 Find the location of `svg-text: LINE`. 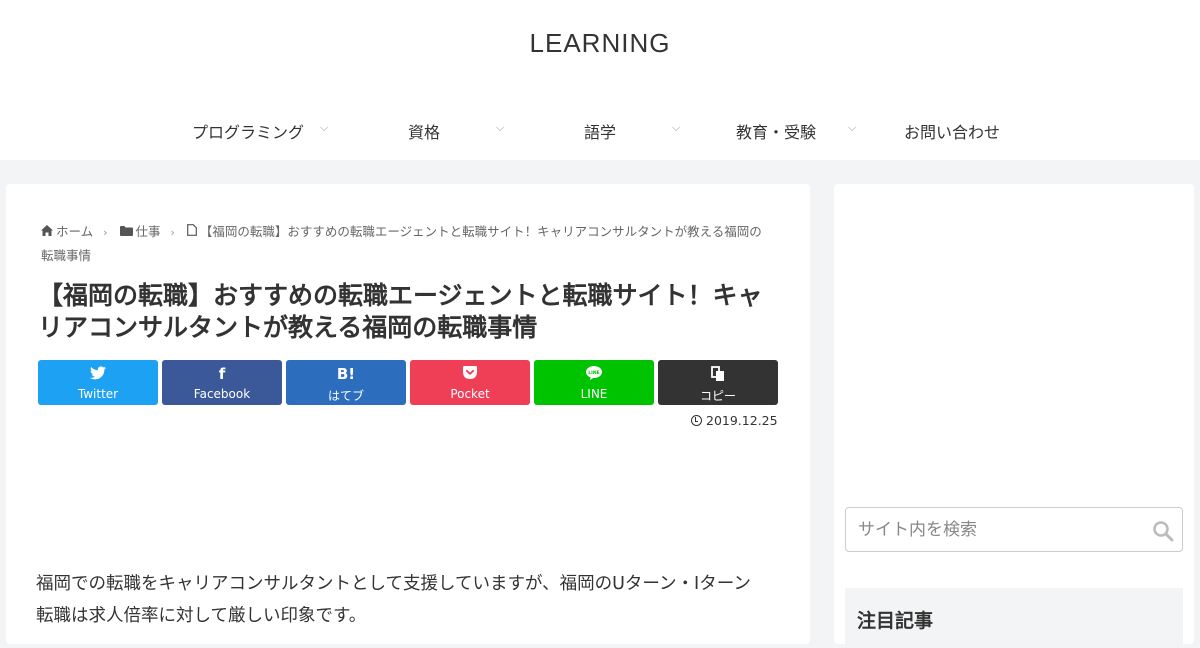

svg-text: LINE is located at coordinates (593, 373).